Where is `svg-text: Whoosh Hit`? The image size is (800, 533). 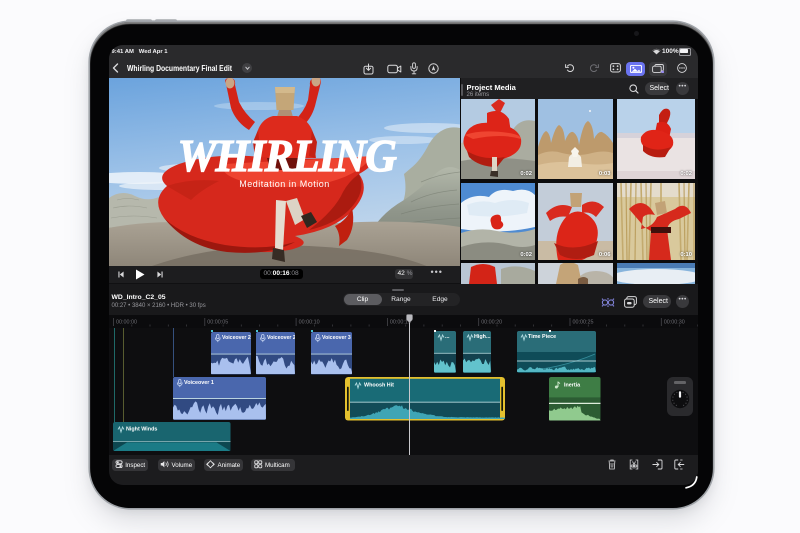
svg-text: Whoosh Hit is located at coordinates (379, 386).